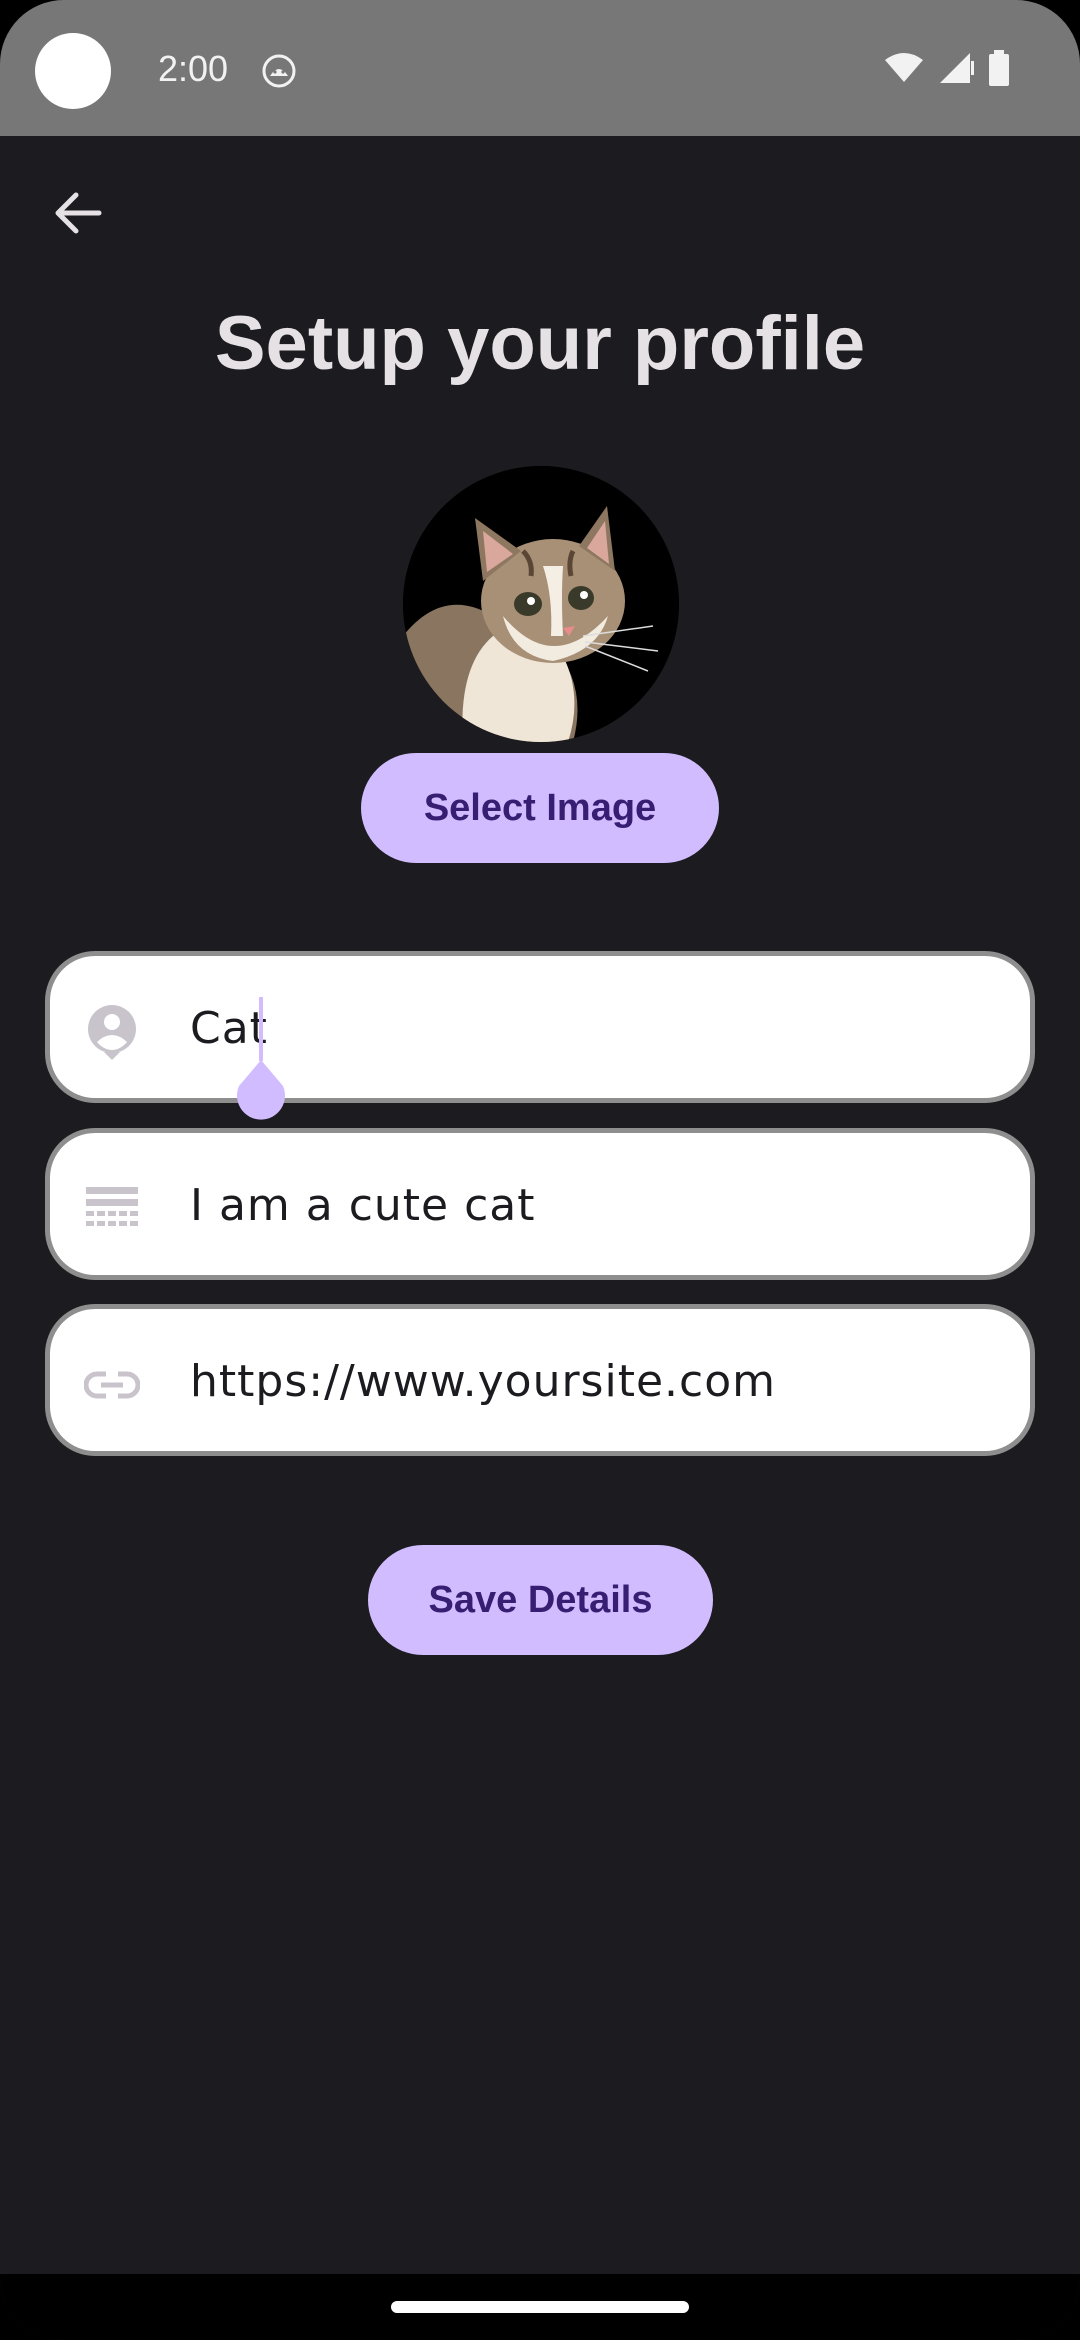 Image resolution: width=1080 pixels, height=2340 pixels. I want to click on select-image-button: Select Image, so click(540, 808).